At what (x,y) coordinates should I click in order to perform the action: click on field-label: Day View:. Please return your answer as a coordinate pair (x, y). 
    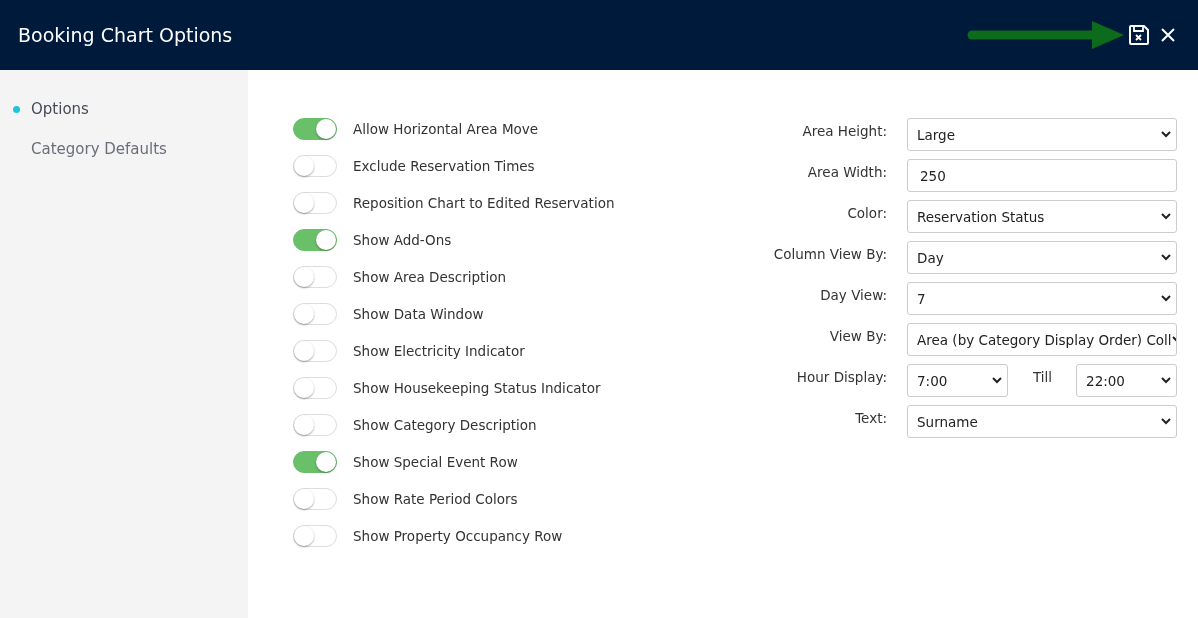
    Looking at the image, I should click on (853, 294).